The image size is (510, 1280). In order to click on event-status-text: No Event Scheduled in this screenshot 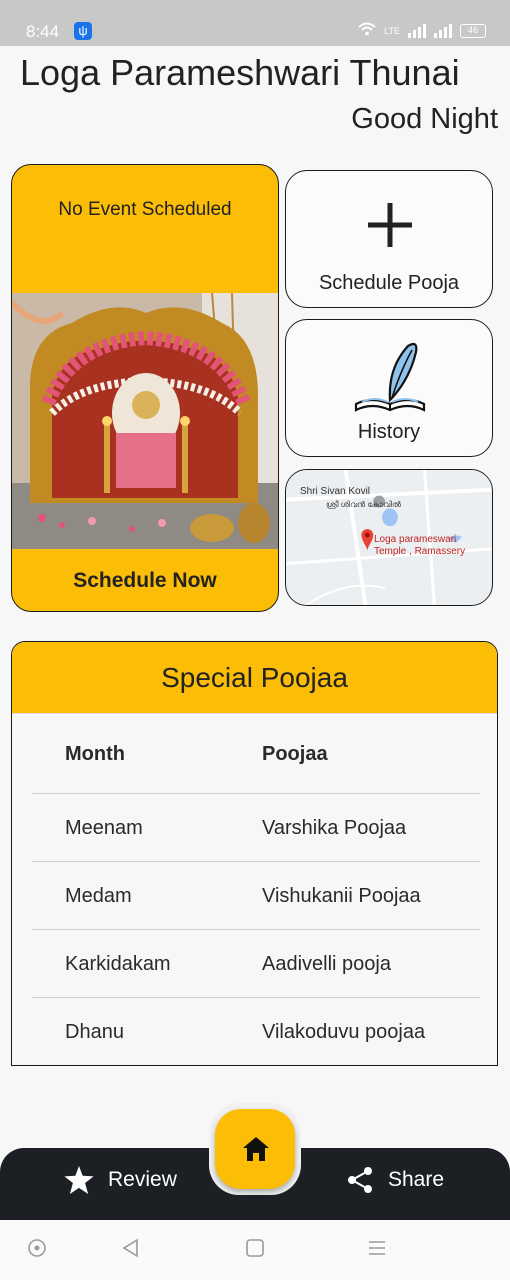, I will do `click(145, 209)`.